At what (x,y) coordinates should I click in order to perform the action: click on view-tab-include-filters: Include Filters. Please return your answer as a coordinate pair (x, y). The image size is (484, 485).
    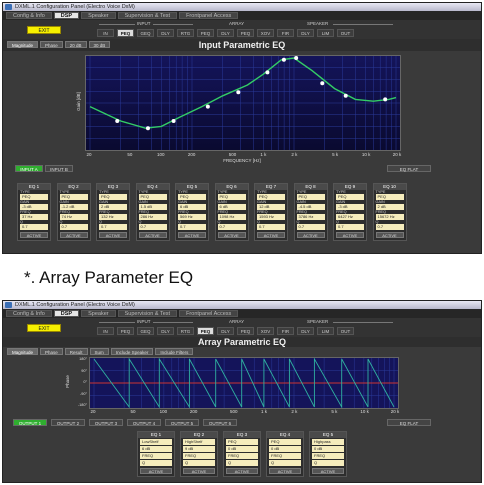
    Looking at the image, I should click on (174, 351).